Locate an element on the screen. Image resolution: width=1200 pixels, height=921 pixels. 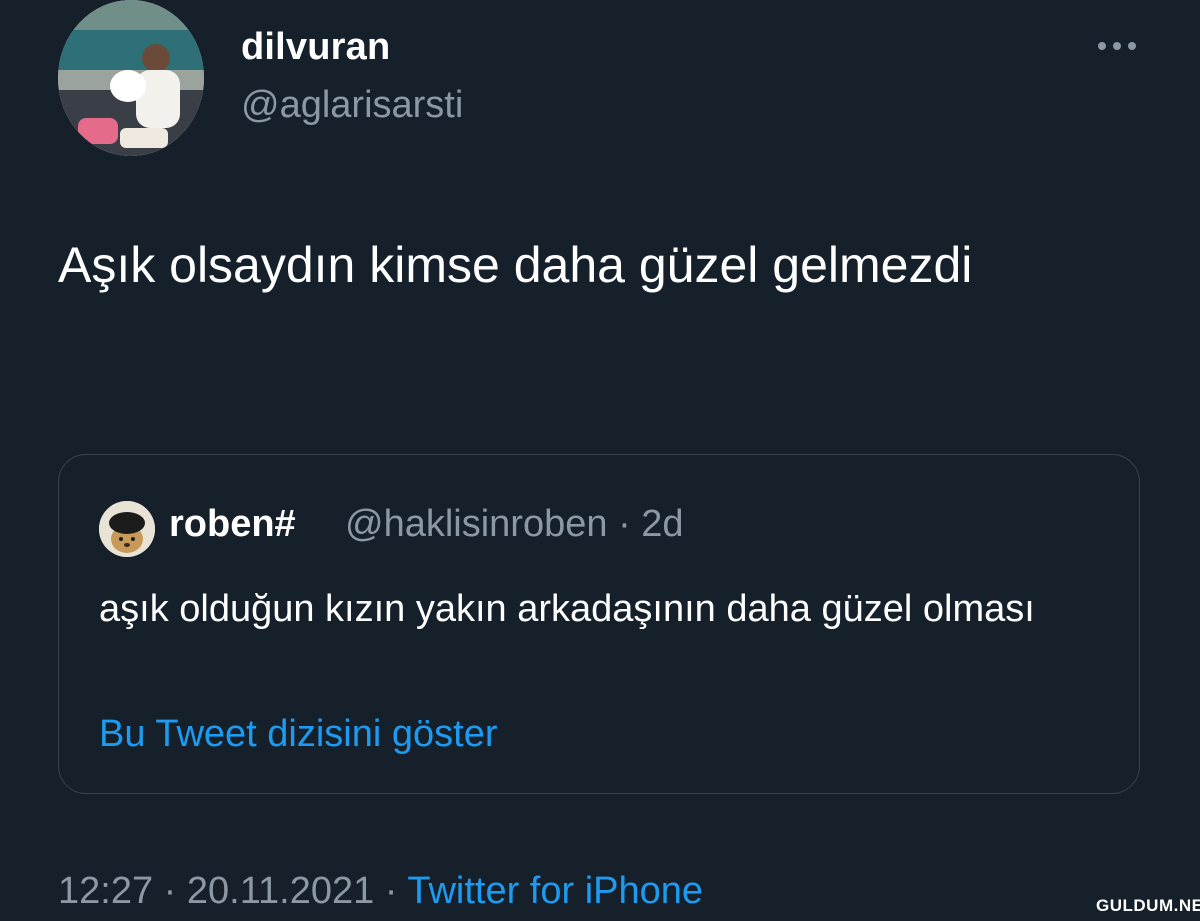
tweet-text: Aşık olsaydın kimse daha güzel gelmezdi is located at coordinates (515, 265).